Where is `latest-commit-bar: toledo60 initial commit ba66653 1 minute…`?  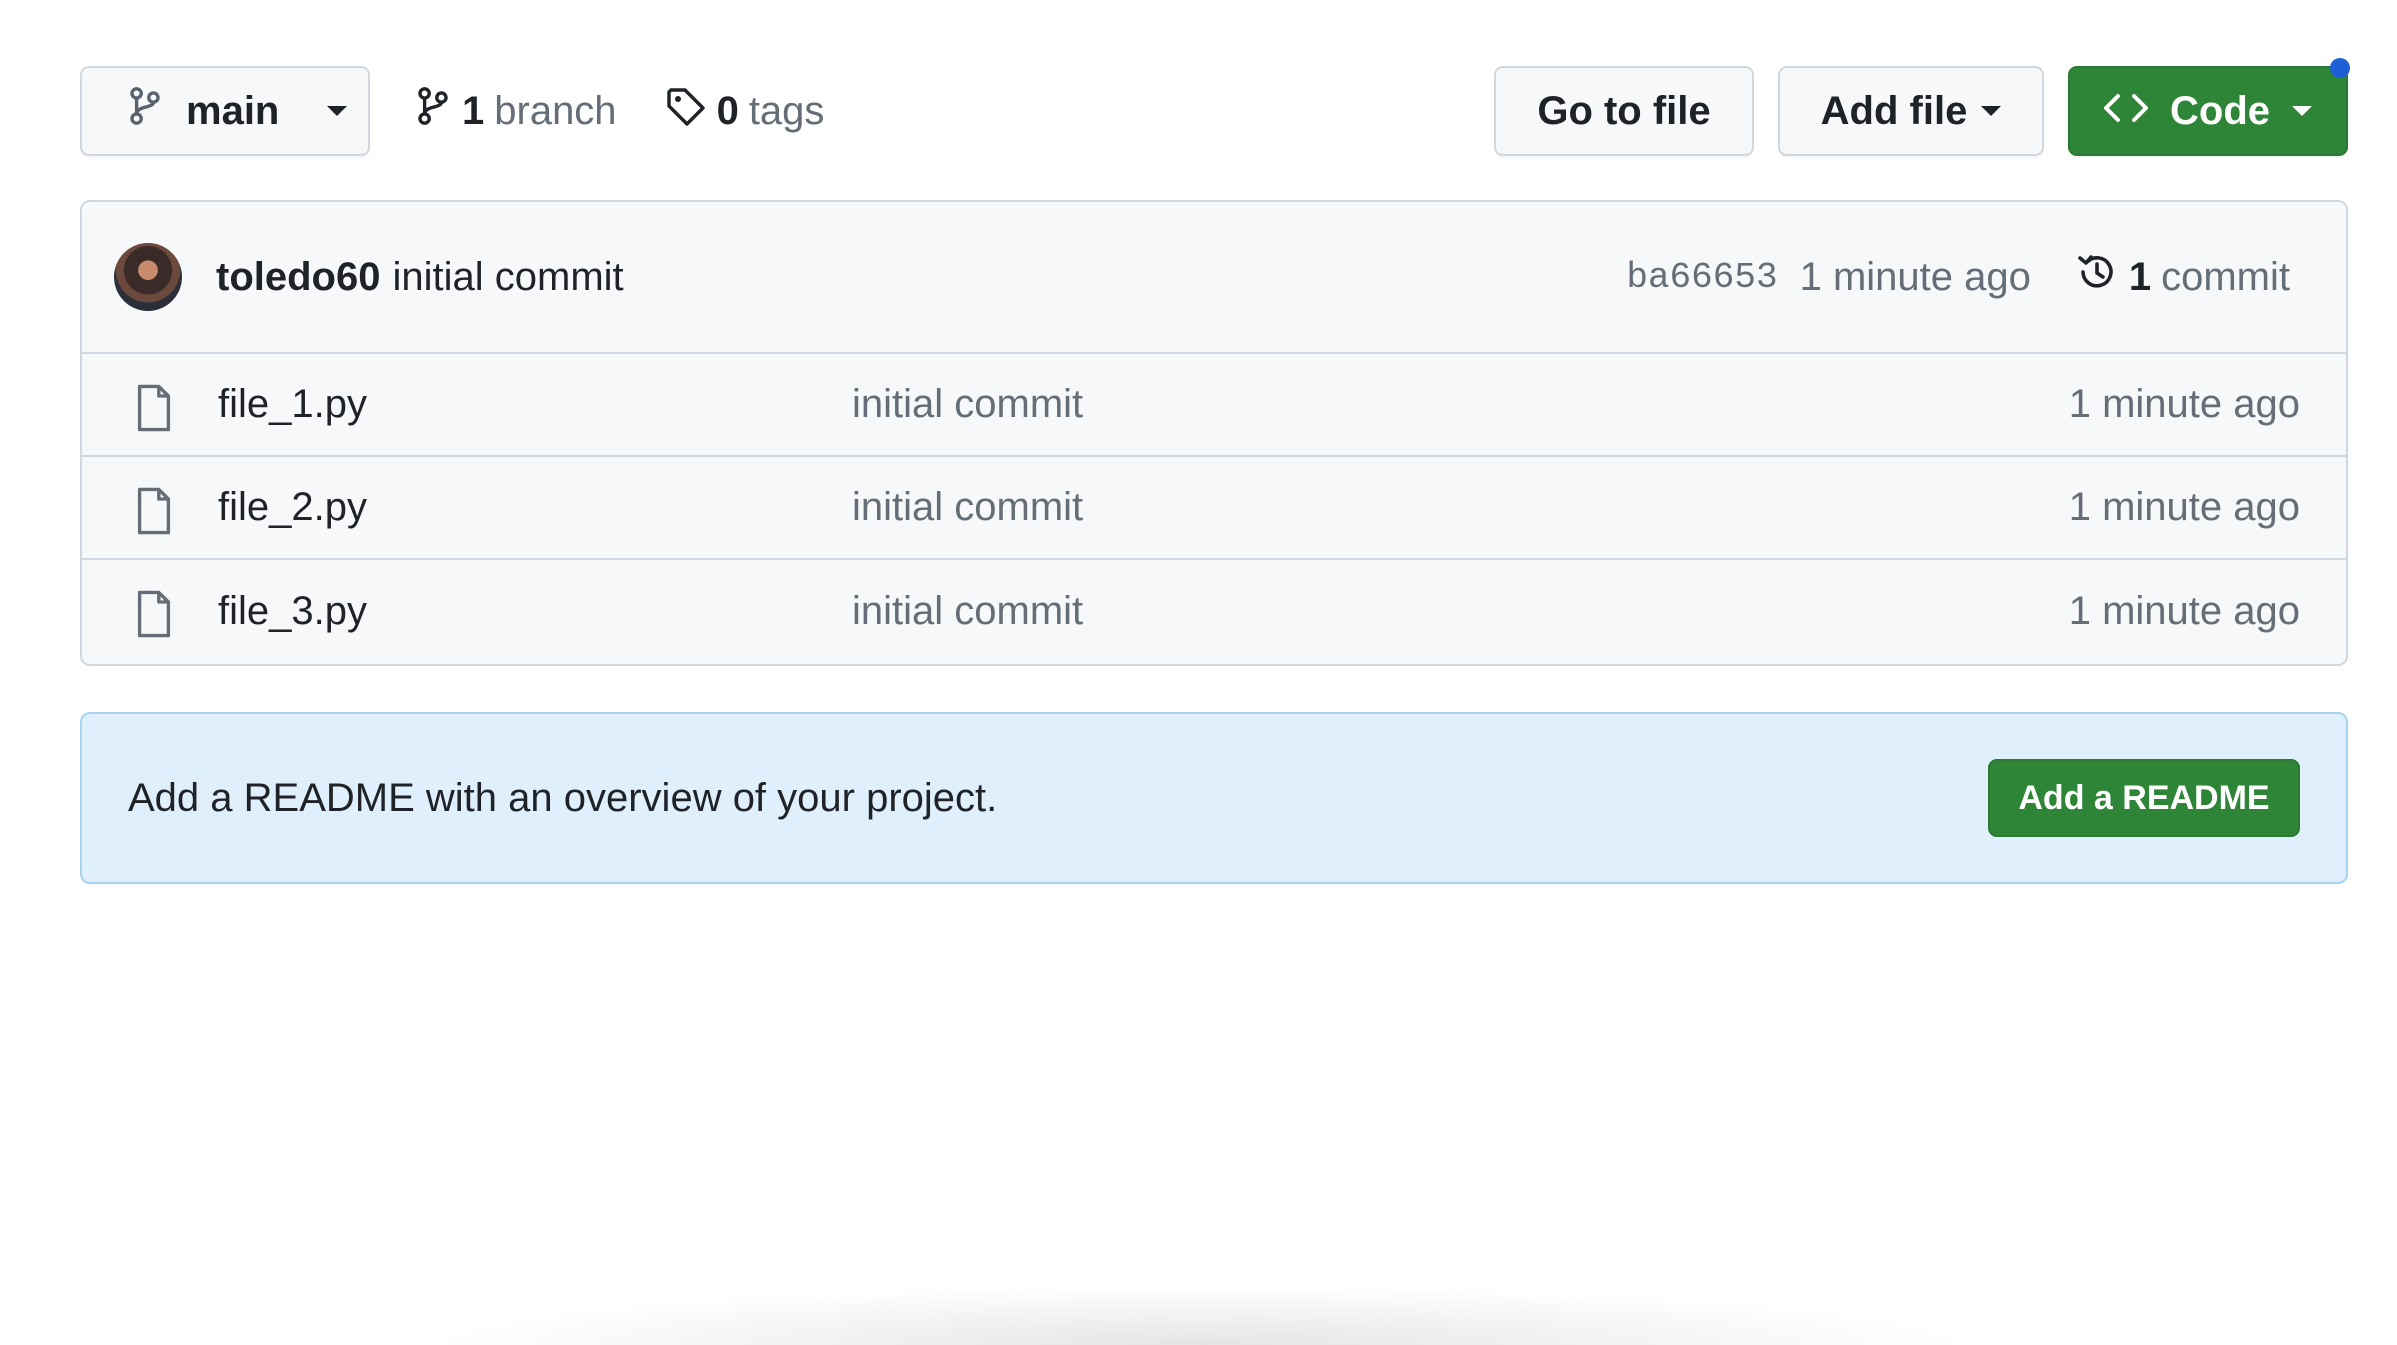
latest-commit-bar: toledo60 initial commit ba66653 1 minute… is located at coordinates (1214, 278).